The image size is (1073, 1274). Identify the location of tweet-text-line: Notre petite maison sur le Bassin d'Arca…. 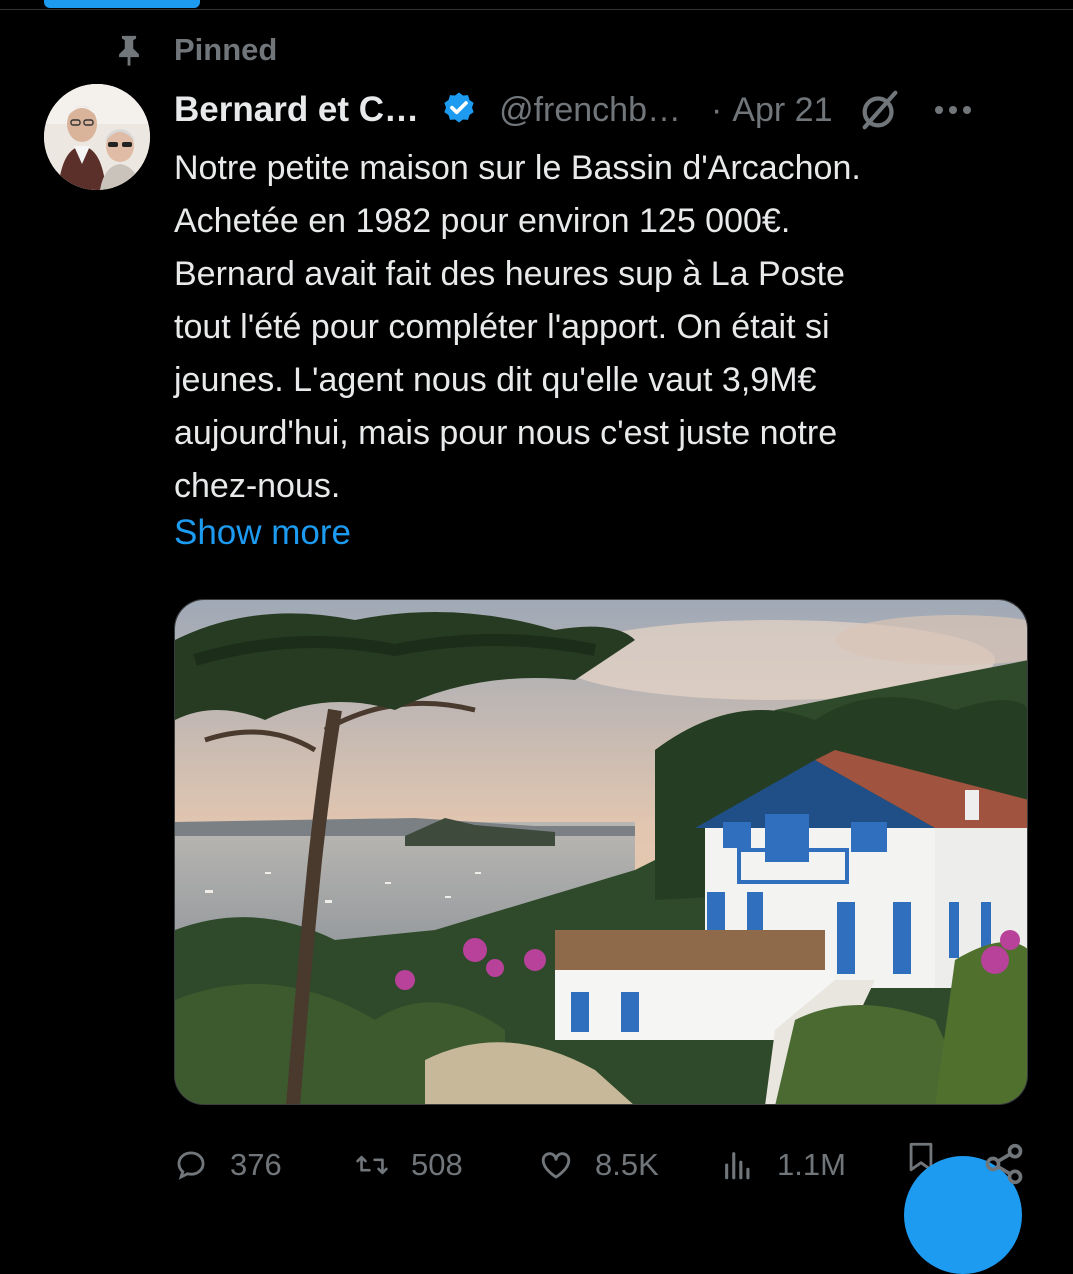
(517, 168).